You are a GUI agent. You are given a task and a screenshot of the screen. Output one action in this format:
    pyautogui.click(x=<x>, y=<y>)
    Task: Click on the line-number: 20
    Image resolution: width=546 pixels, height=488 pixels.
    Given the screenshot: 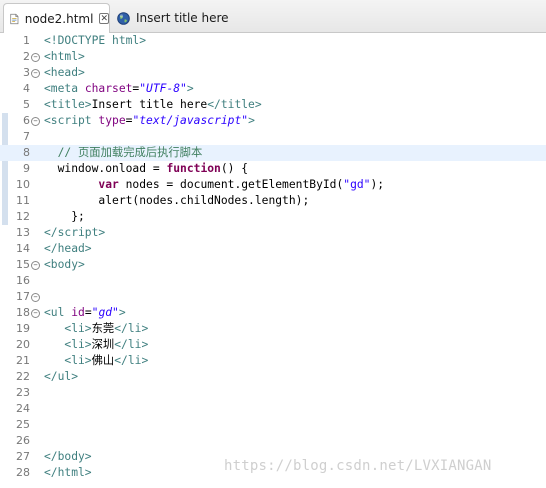 What is the action you would take?
    pyautogui.click(x=23, y=344)
    